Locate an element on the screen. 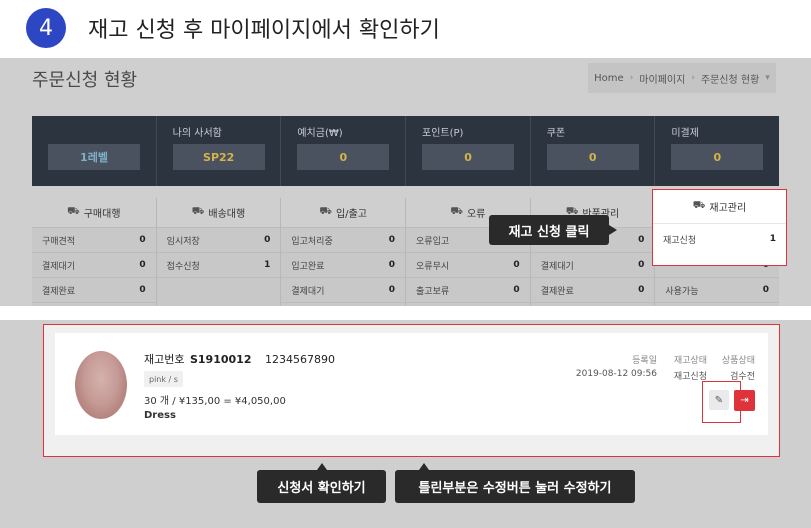 The image size is (811, 528). stock-management-highlight: ⛟ 재고관리 재고신청 1 is located at coordinates (719, 227).